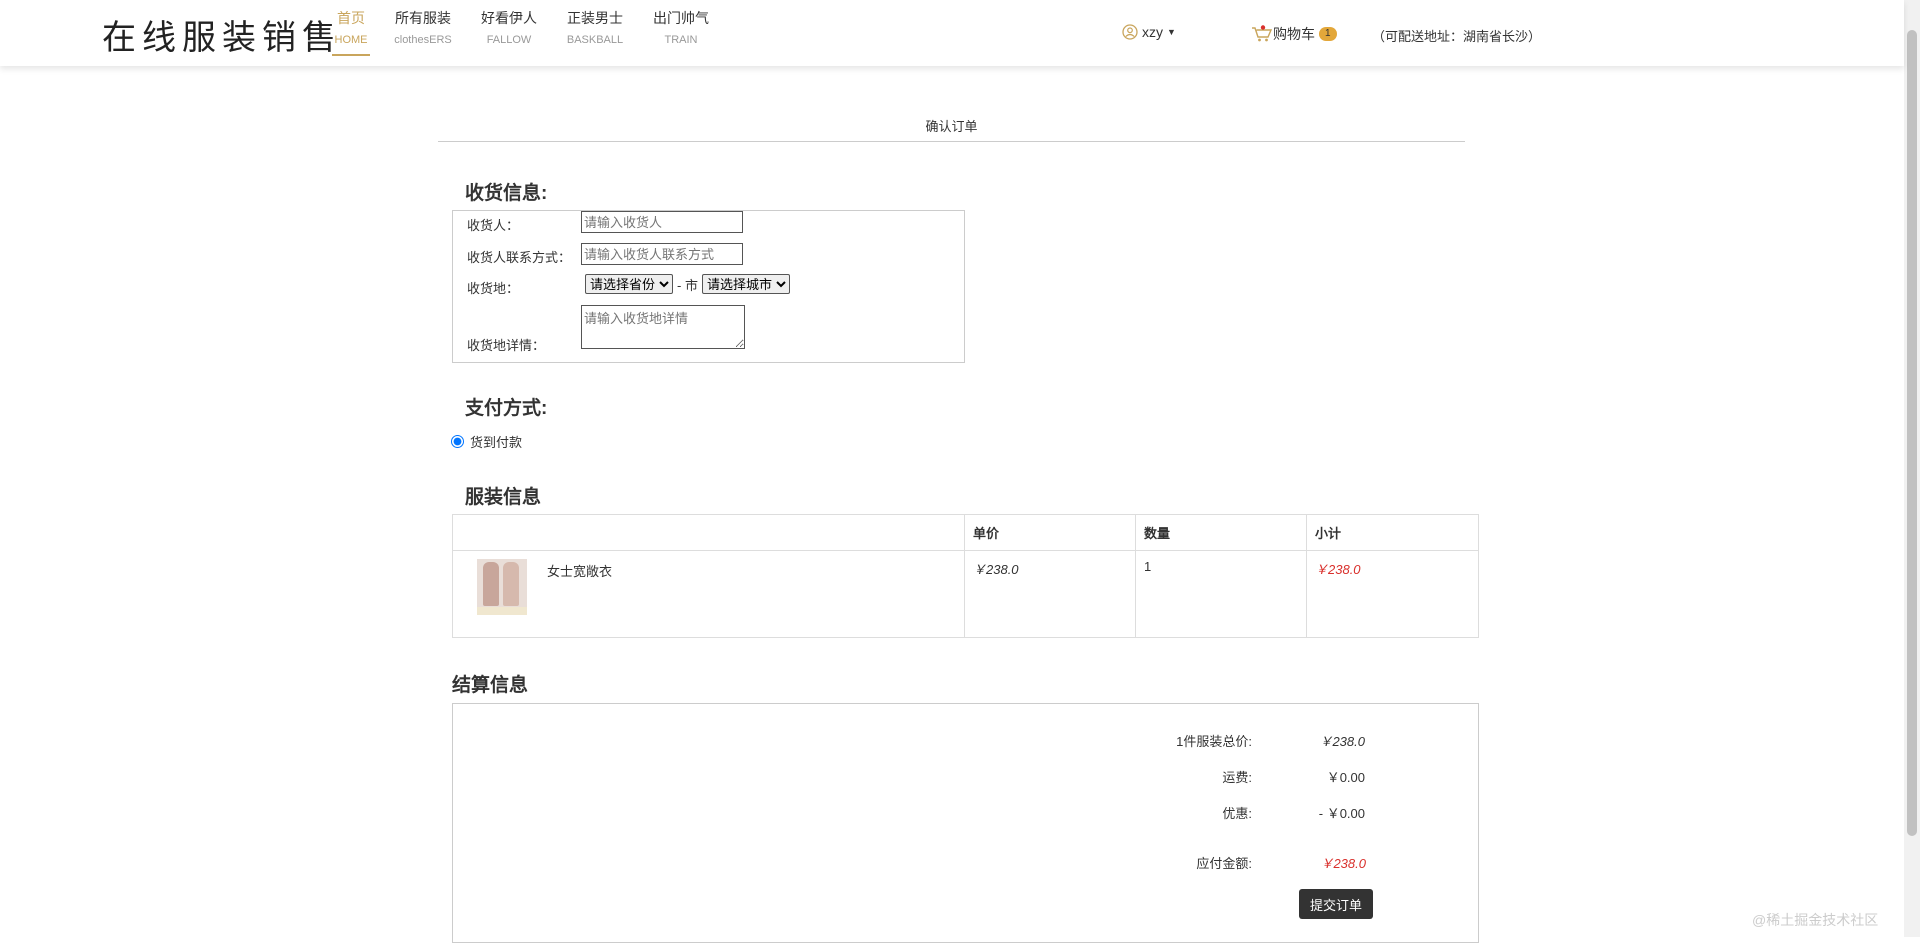 This screenshot has width=1920, height=943. What do you see at coordinates (708, 532) in the screenshot?
I see `col-product` at bounding box center [708, 532].